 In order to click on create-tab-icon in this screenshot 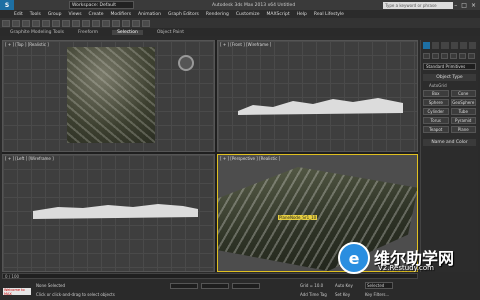, I will do `click(427, 45)`.